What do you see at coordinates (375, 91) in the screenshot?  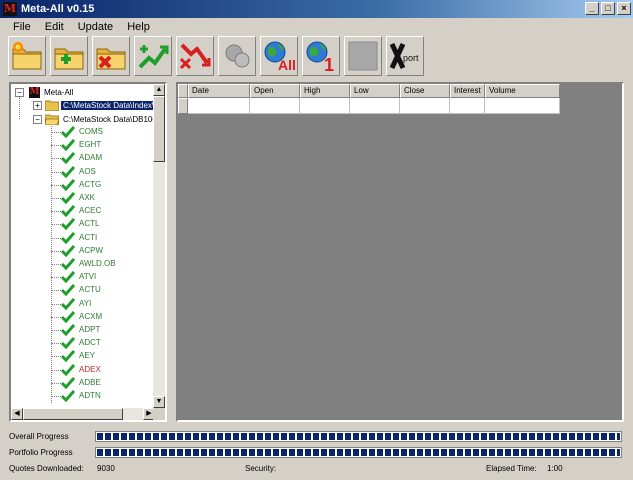 I see `column-header-low: Low` at bounding box center [375, 91].